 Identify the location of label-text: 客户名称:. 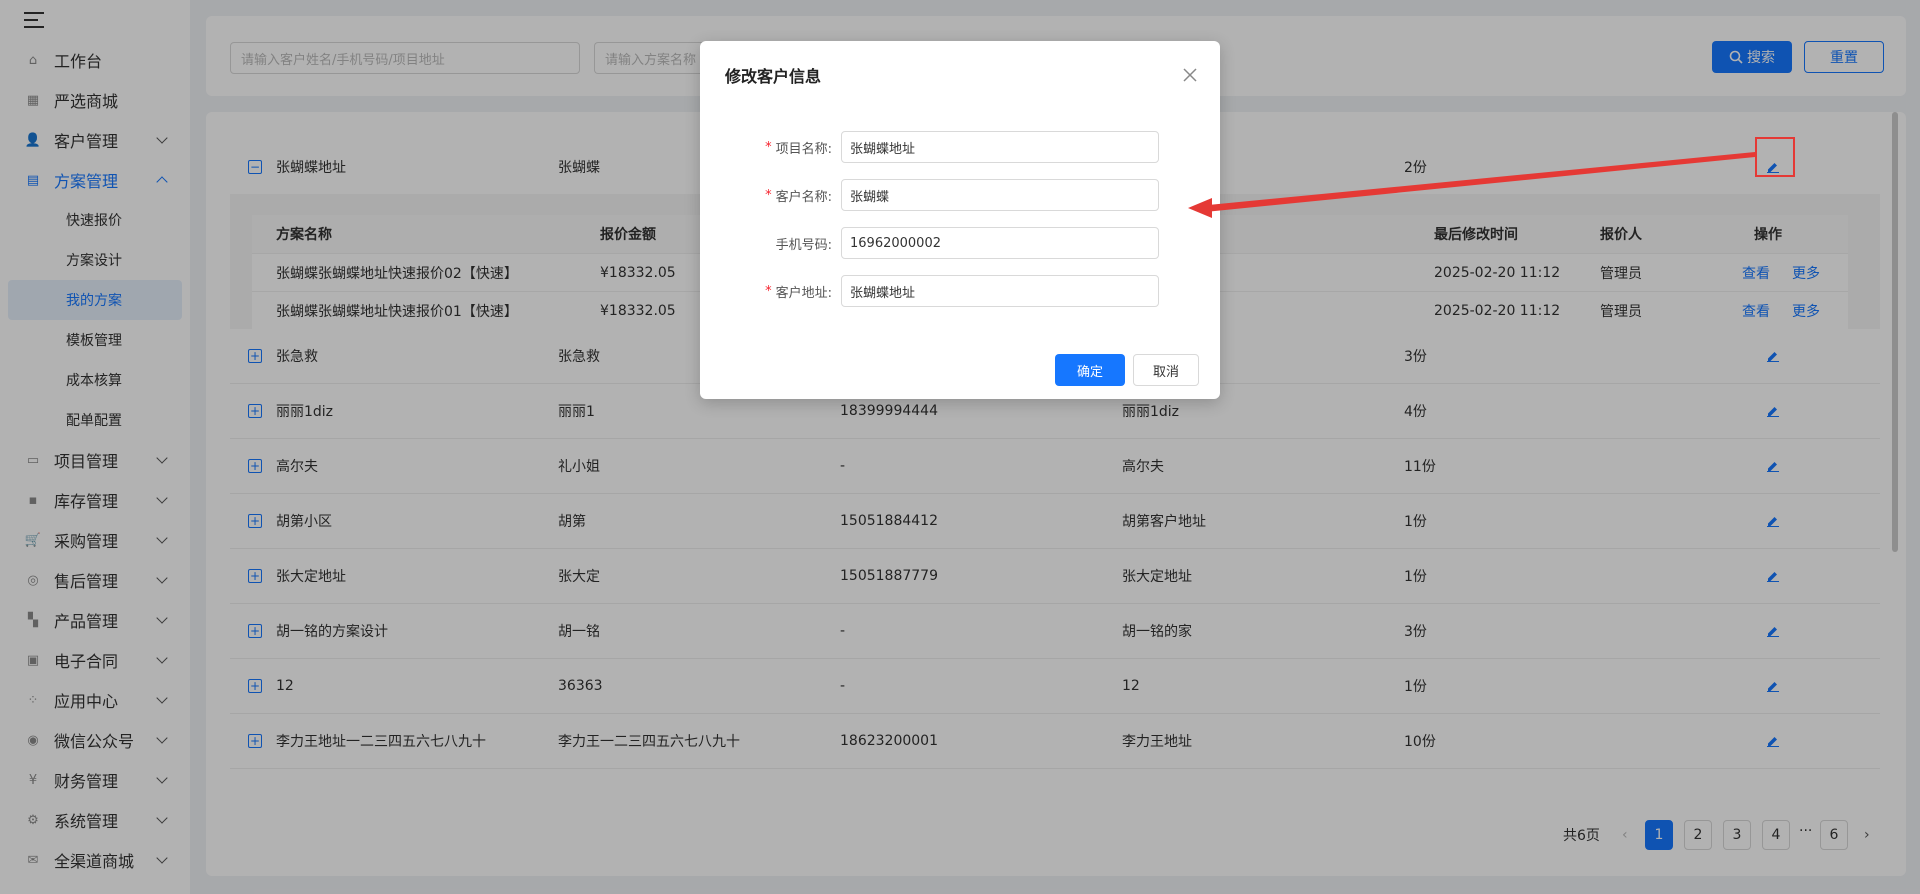
(803, 197).